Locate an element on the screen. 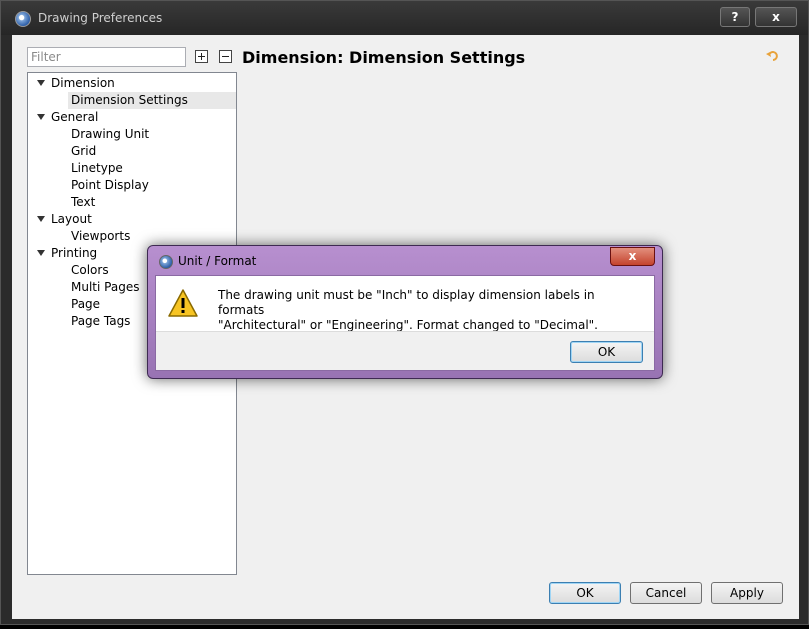 The image size is (809, 629). tree-item-label: Grid is located at coordinates (84, 151).